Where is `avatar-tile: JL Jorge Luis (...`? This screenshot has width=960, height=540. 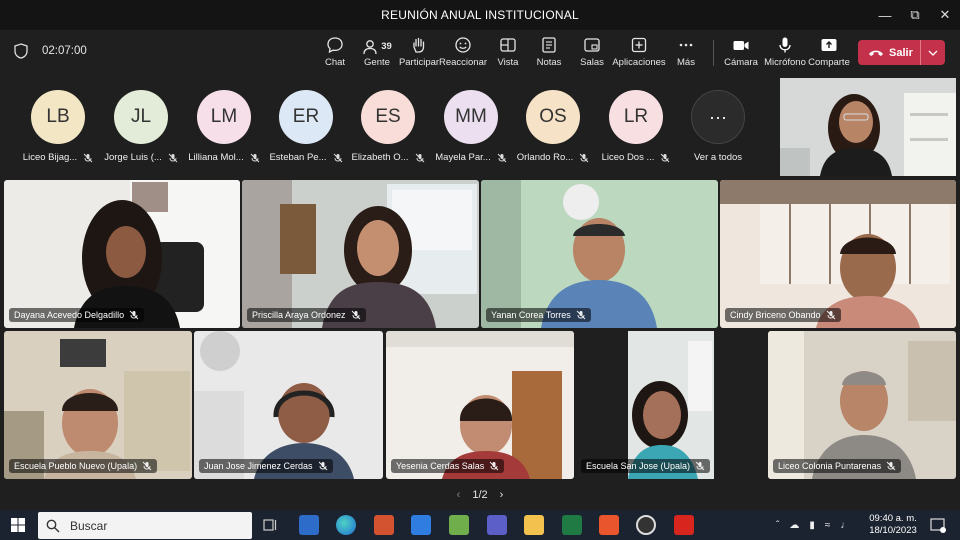
avatar-tile: JL Jorge Luis (... is located at coordinates (141, 126).